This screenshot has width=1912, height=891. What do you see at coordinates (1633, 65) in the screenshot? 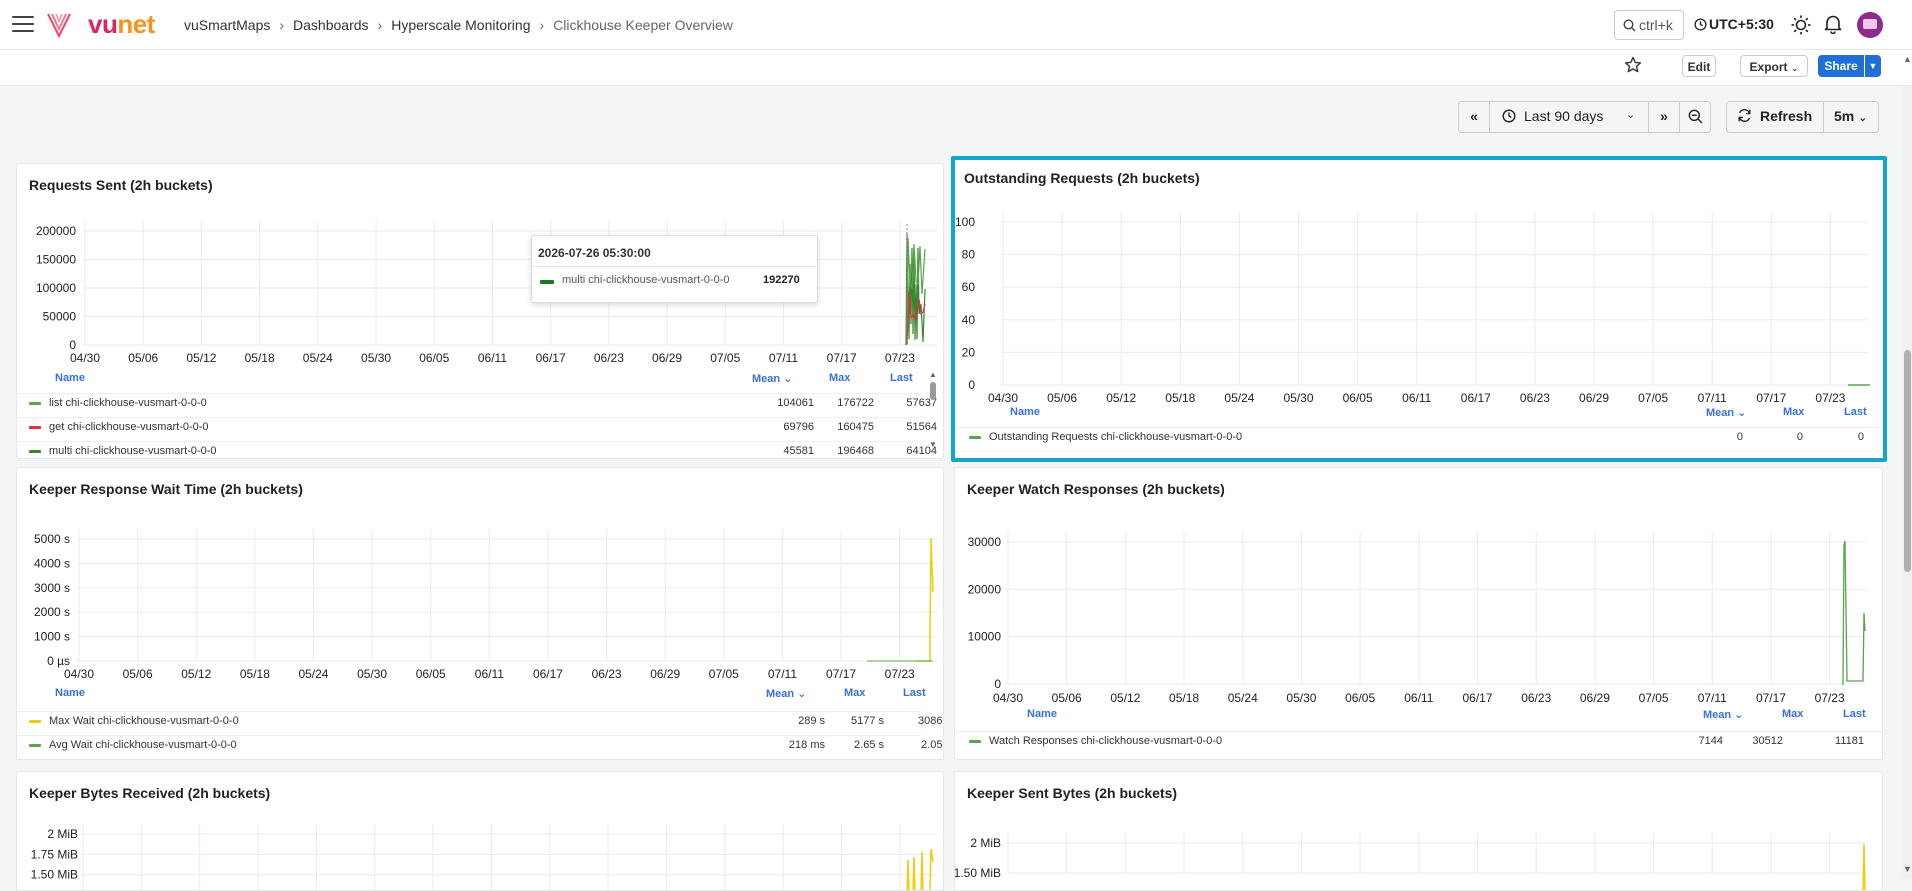
I see `star-icon` at bounding box center [1633, 65].